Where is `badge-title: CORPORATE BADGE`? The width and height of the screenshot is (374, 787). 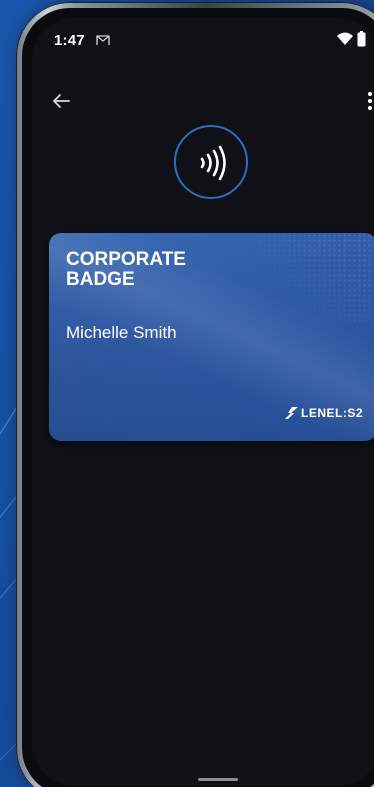
badge-title: CORPORATE BADGE is located at coordinates (126, 269).